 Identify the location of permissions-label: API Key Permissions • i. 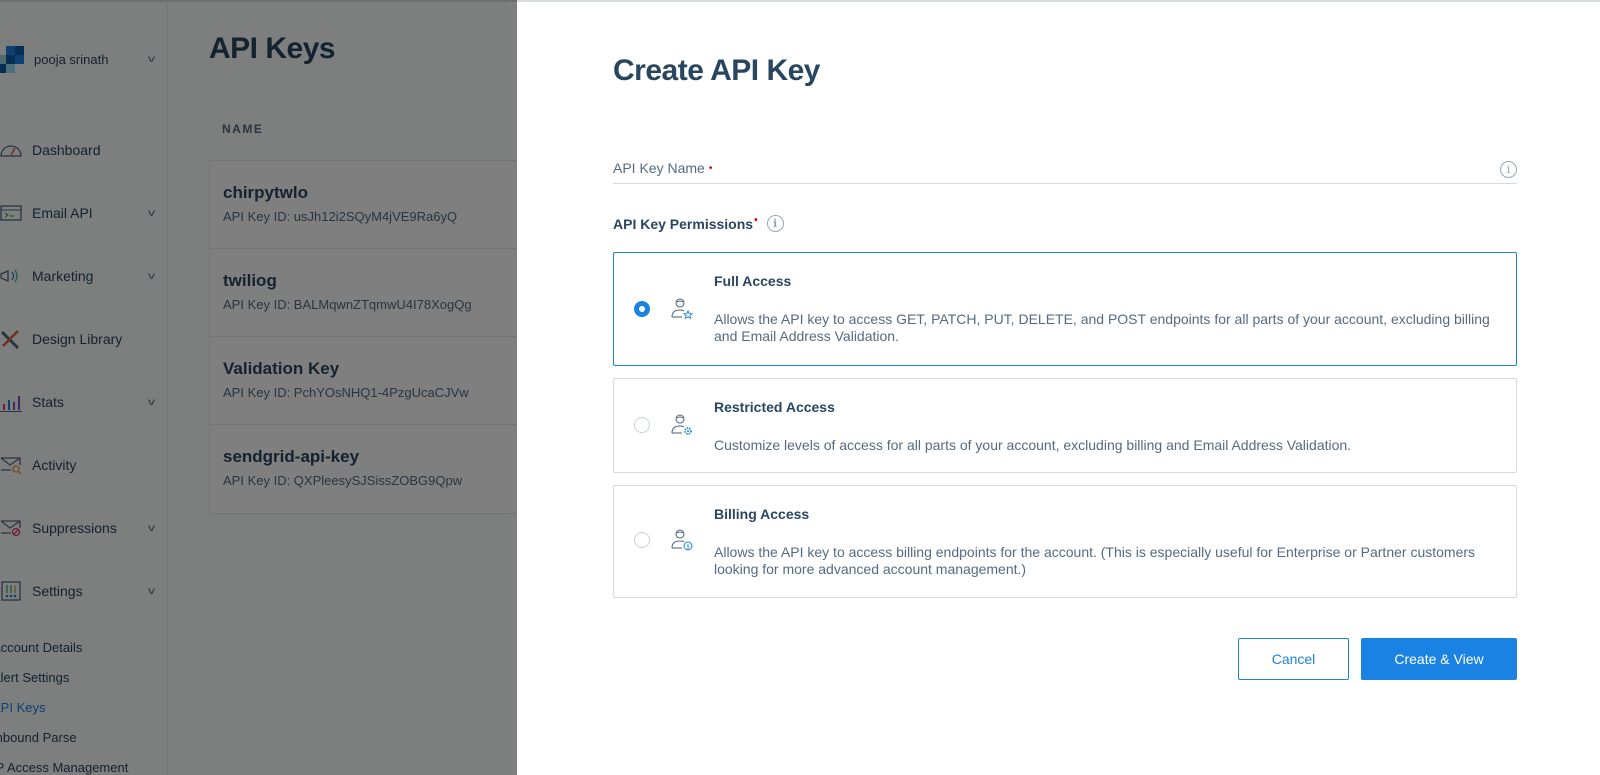
(698, 223).